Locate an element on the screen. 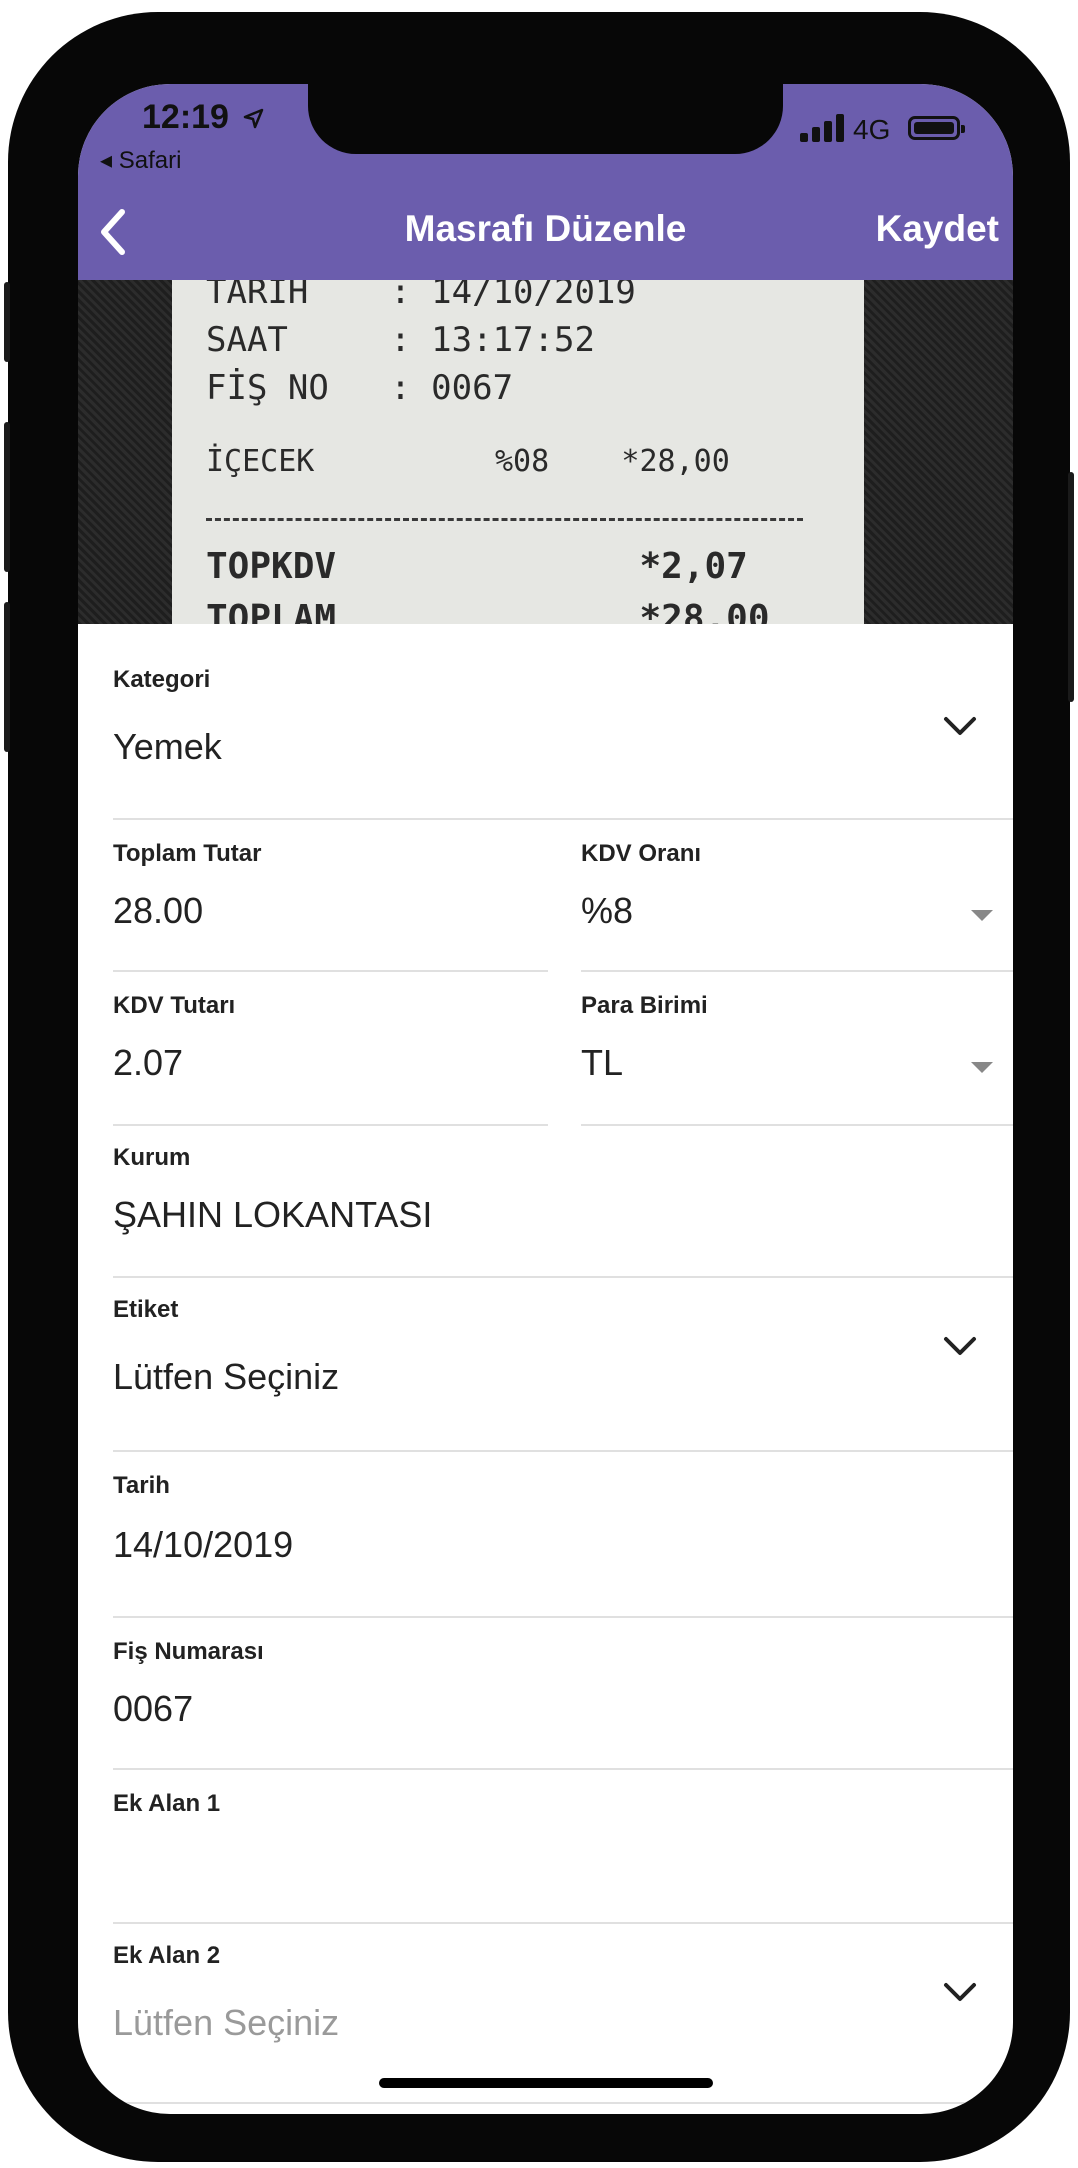  signal-icon is located at coordinates (822, 128).